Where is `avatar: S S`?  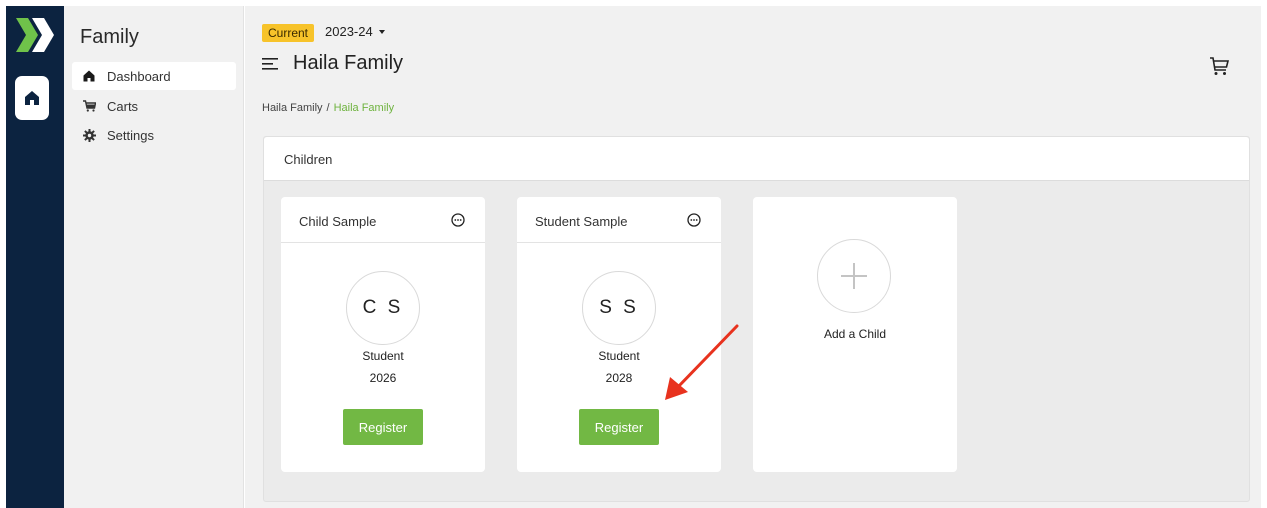
avatar: S S is located at coordinates (619, 308).